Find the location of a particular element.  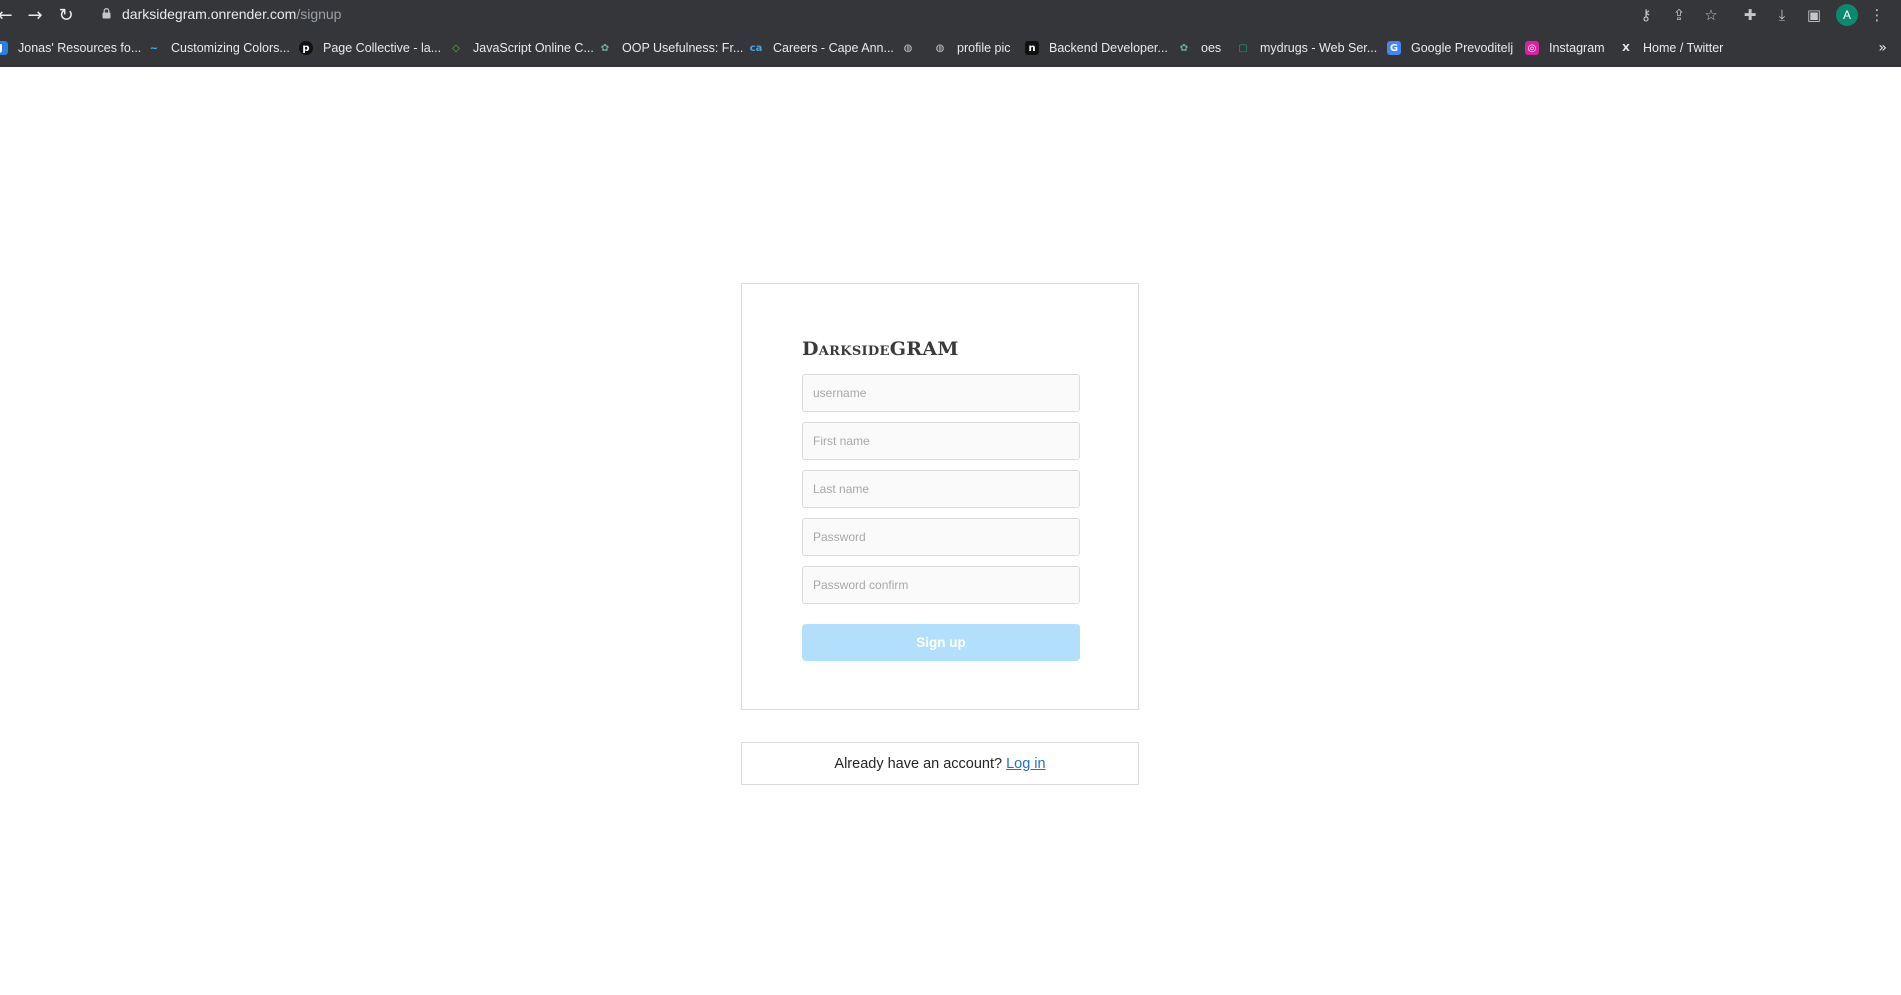

last-name-field is located at coordinates (941, 489).